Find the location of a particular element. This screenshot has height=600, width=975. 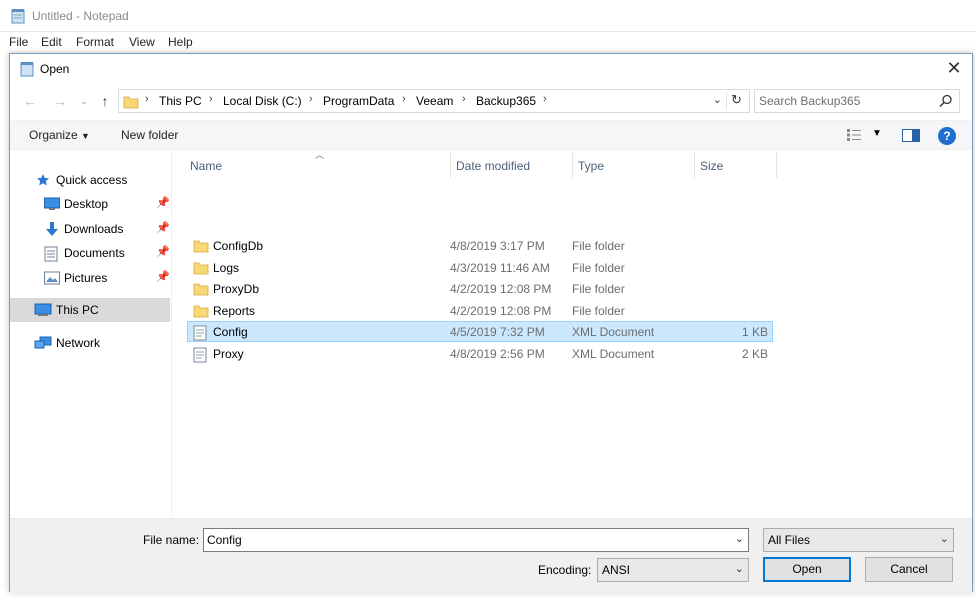

nav-item-quick-access: Quick access is located at coordinates (90, 180).